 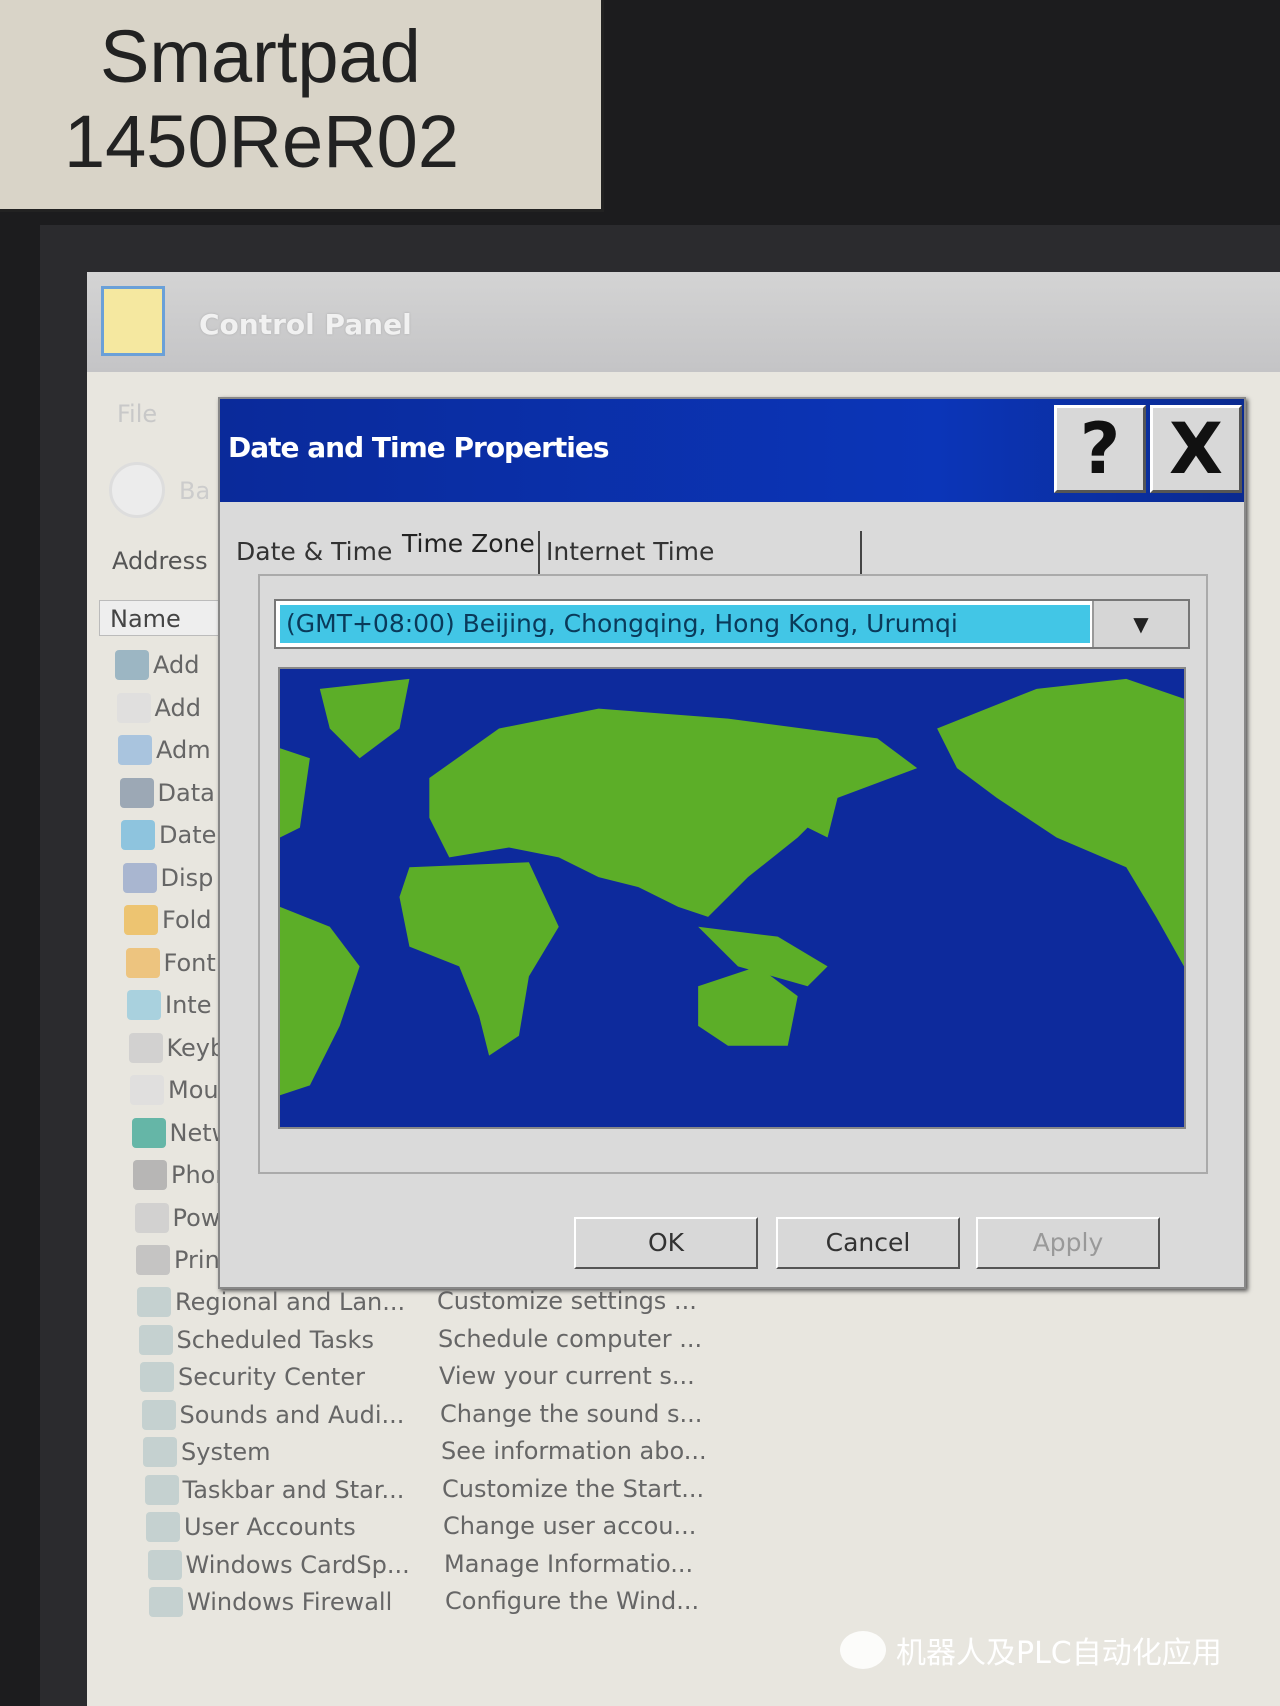 I want to click on control-panel-item: Security Center, so click(x=252, y=1377).